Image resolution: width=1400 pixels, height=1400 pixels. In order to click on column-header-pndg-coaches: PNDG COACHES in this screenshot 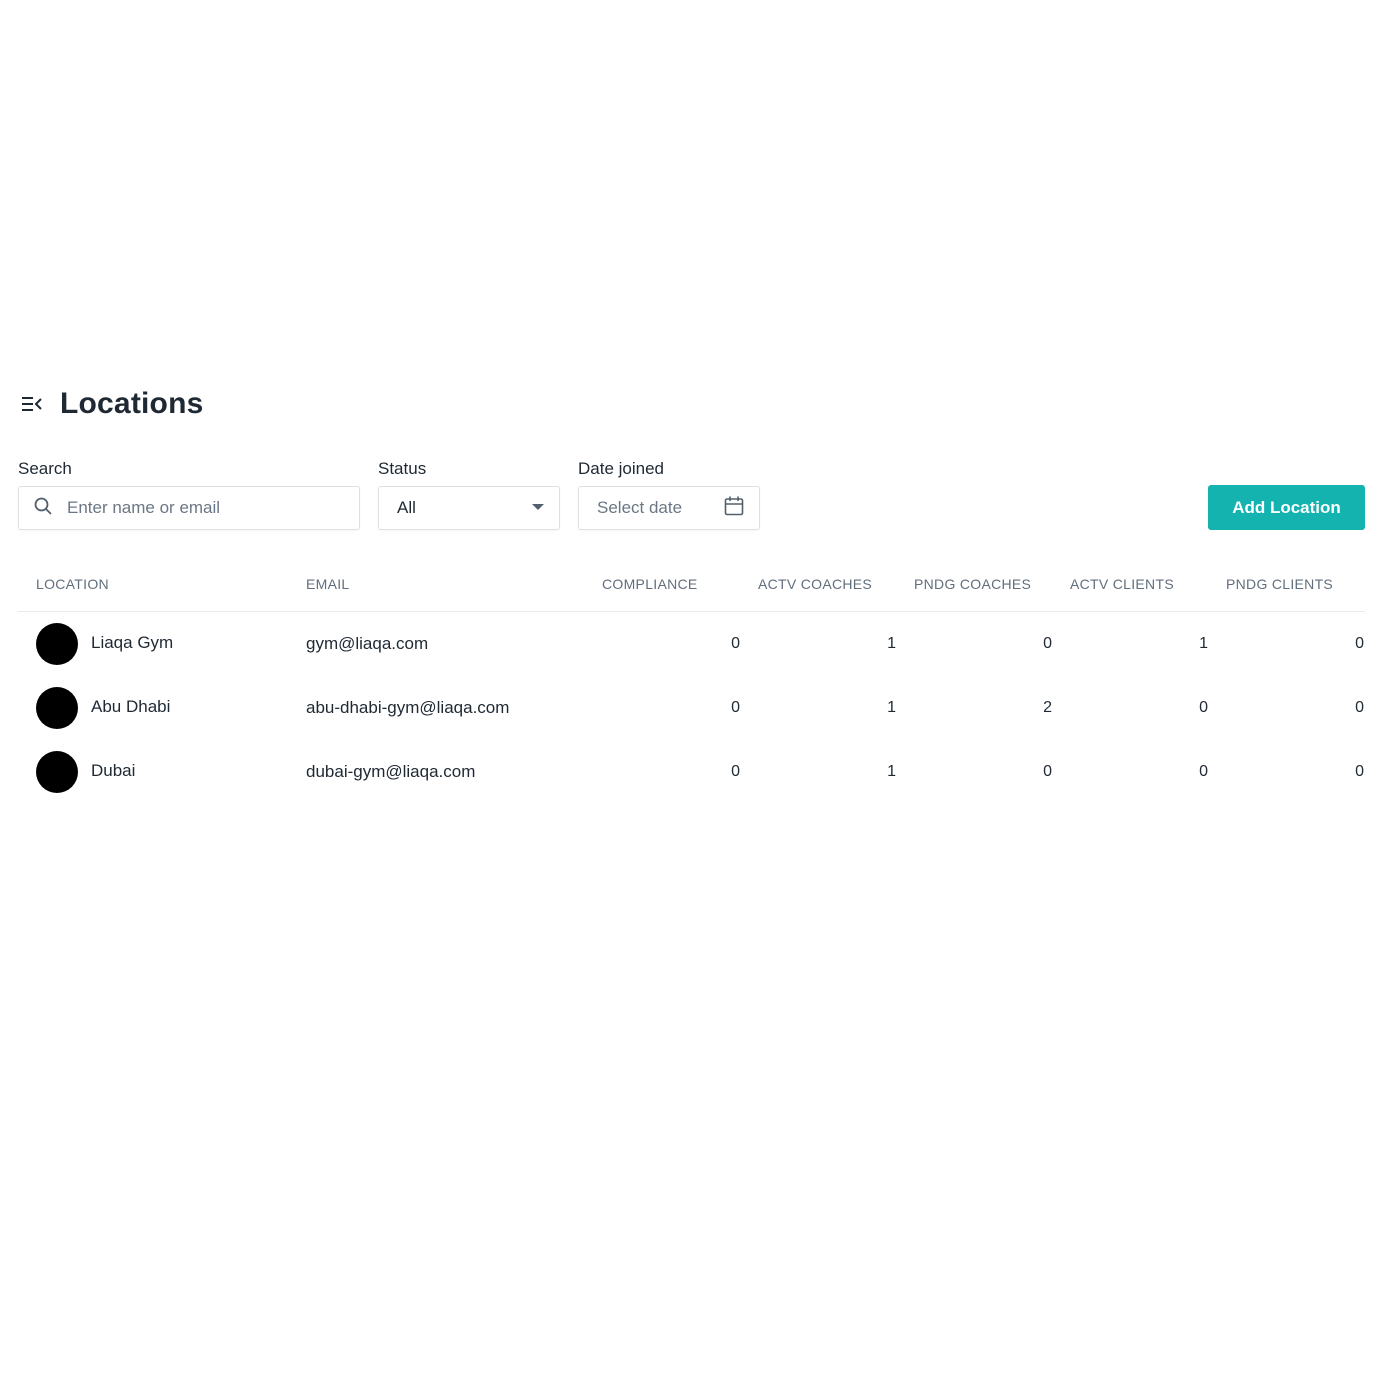, I will do `click(972, 584)`.